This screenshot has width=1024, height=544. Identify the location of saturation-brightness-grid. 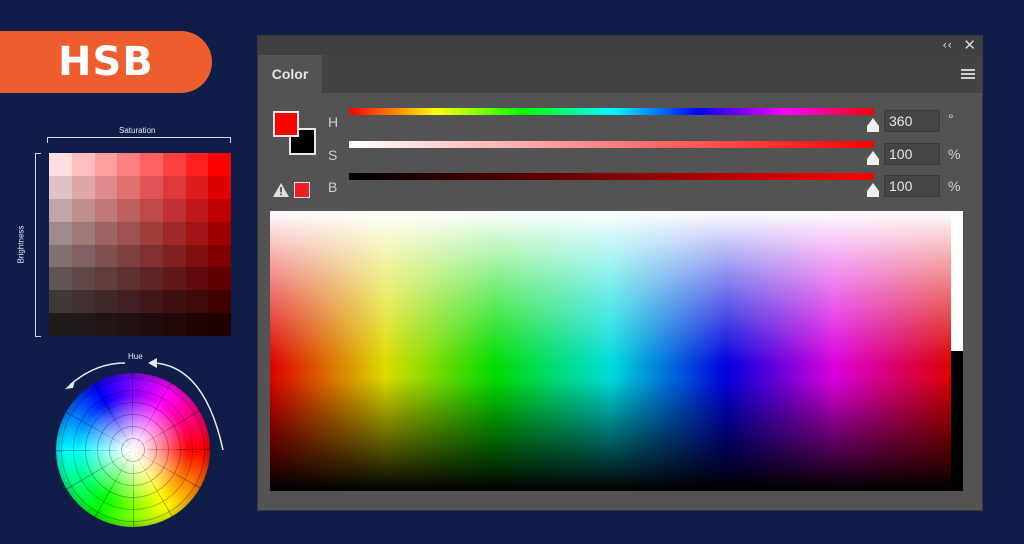
(140, 244).